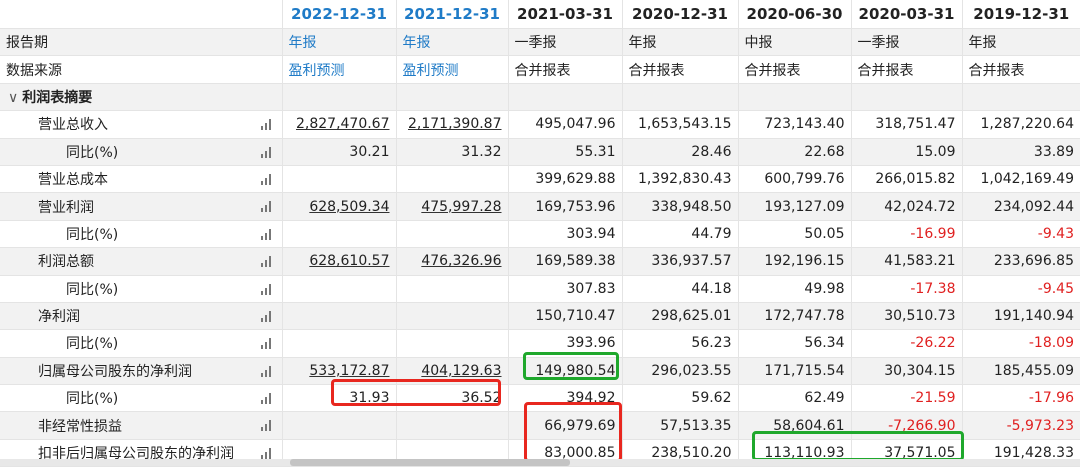 This screenshot has height=467, width=1080. I want to click on cell-net_profit-2020-06-30: 172,747.78, so click(794, 316).